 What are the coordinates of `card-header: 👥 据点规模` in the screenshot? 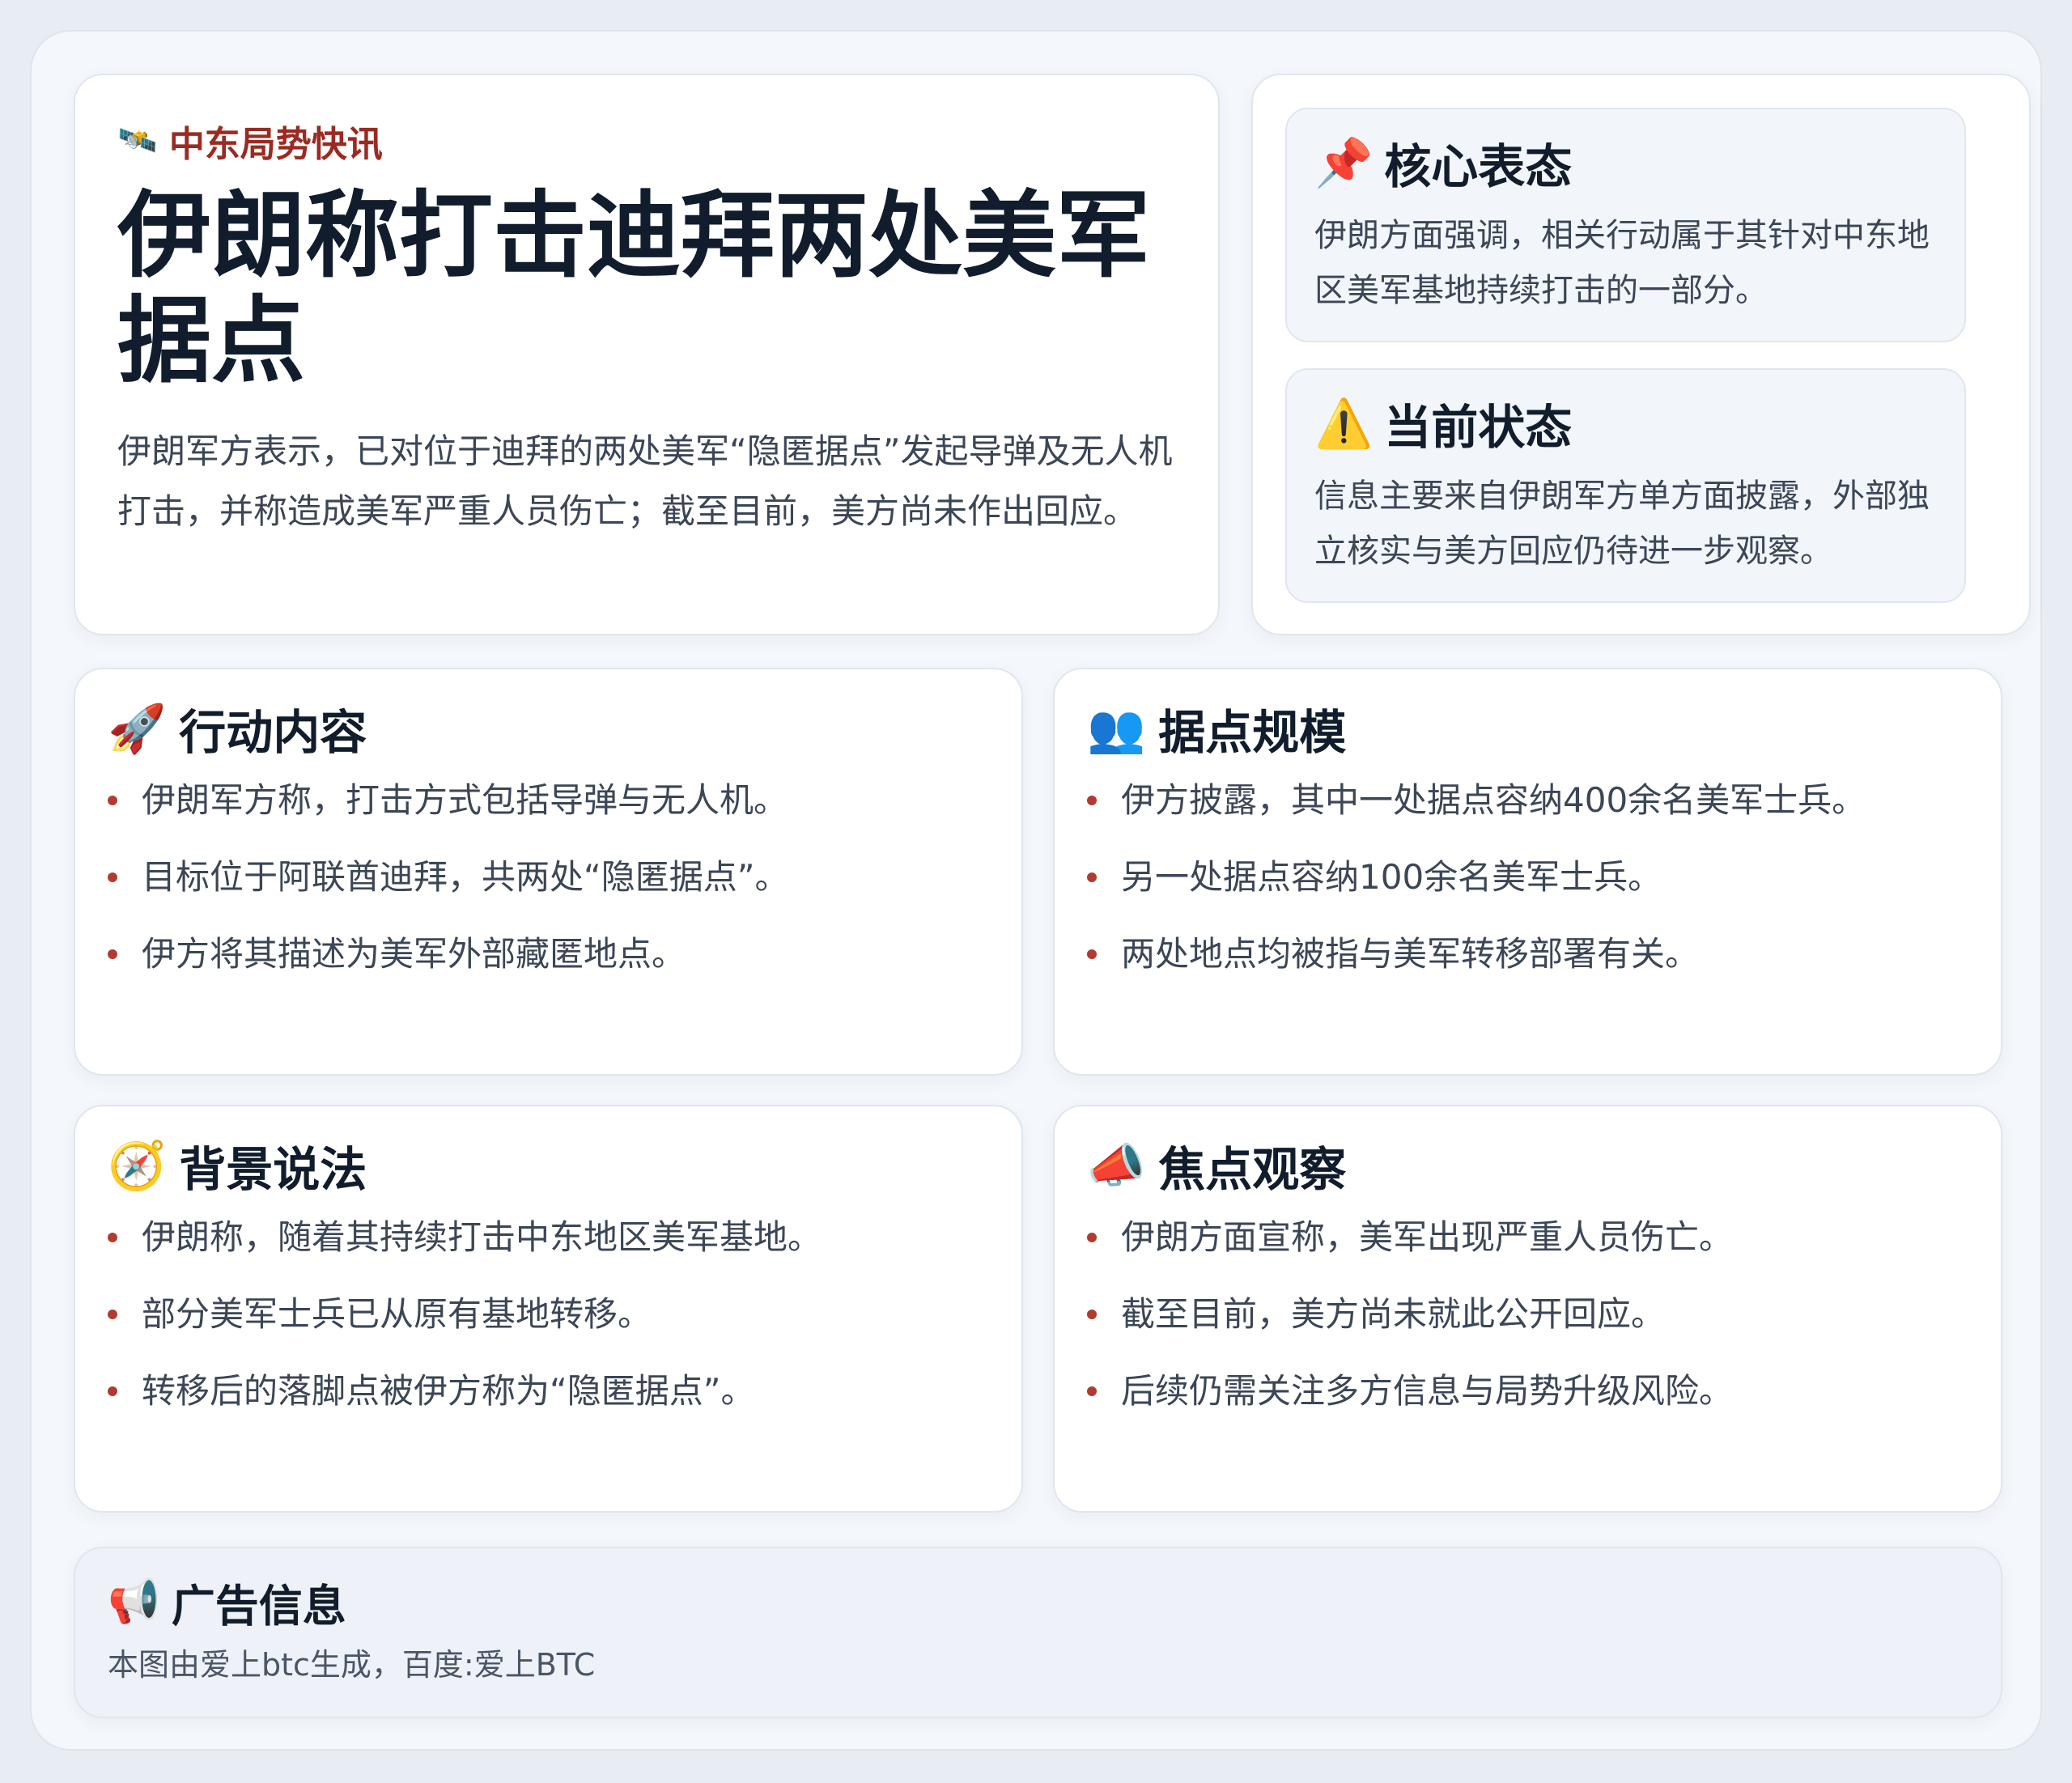 It's located at (1527, 730).